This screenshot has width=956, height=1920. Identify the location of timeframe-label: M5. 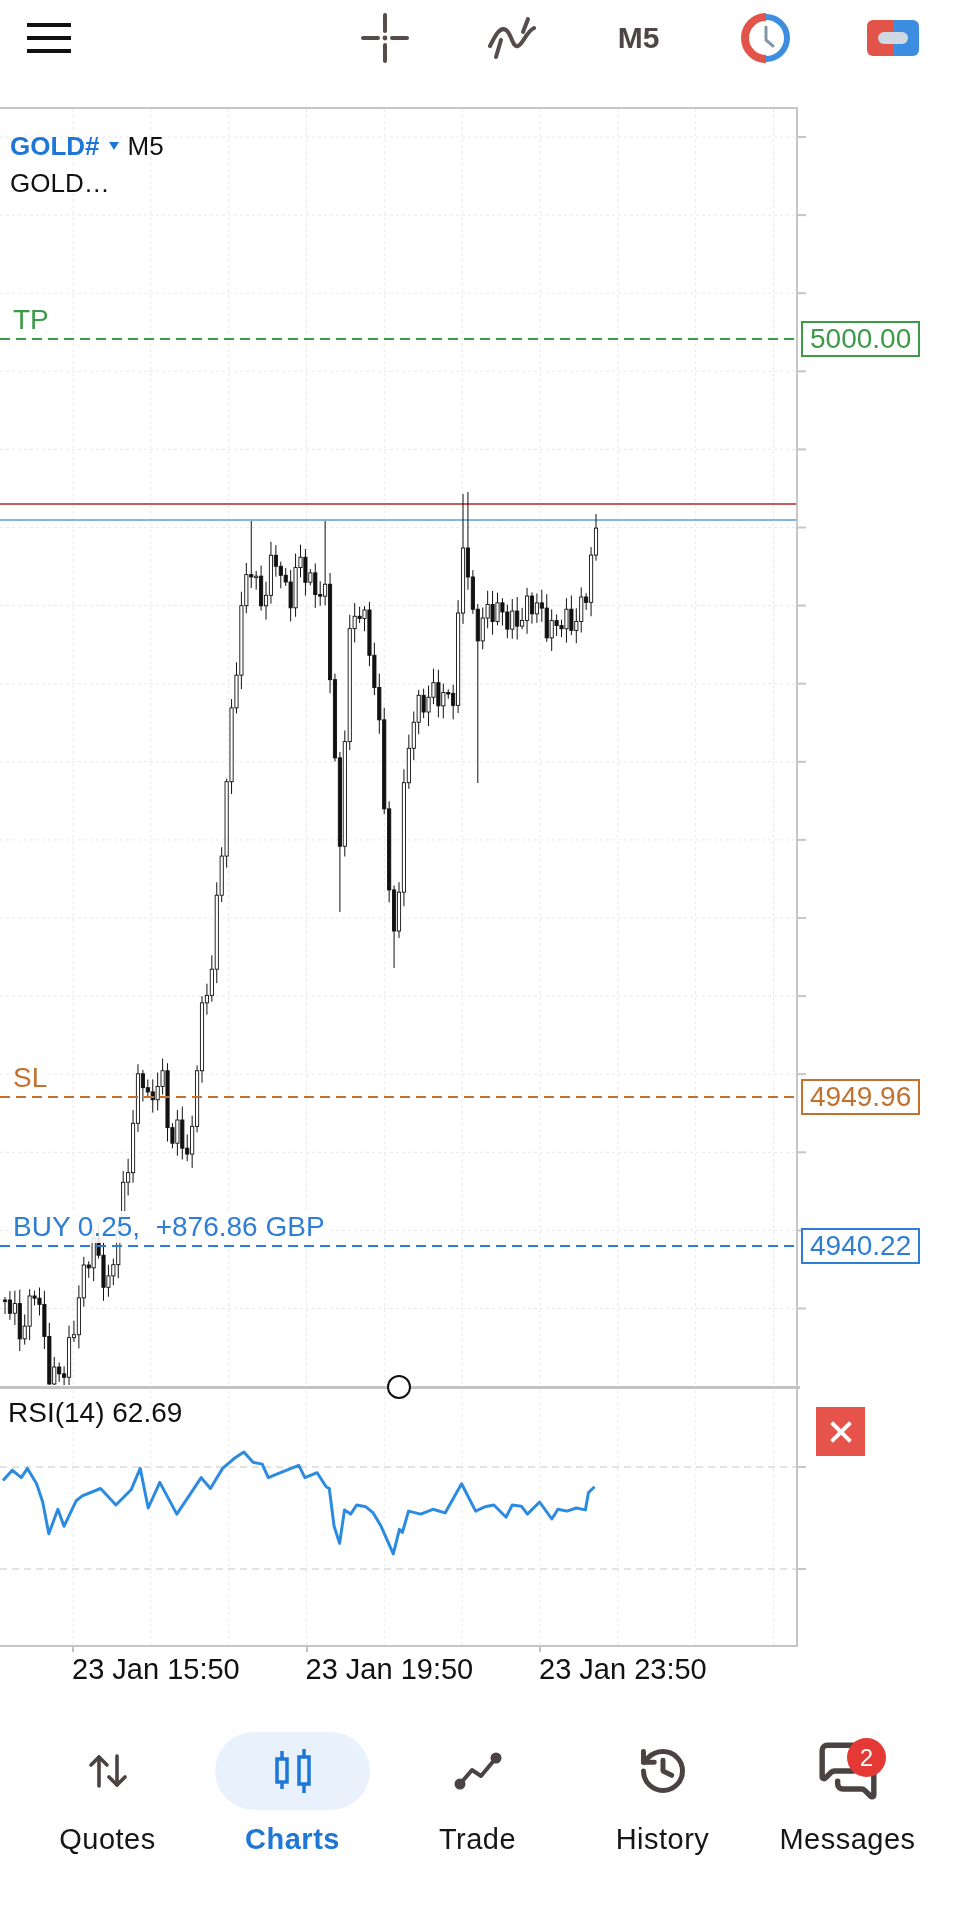
(145, 146).